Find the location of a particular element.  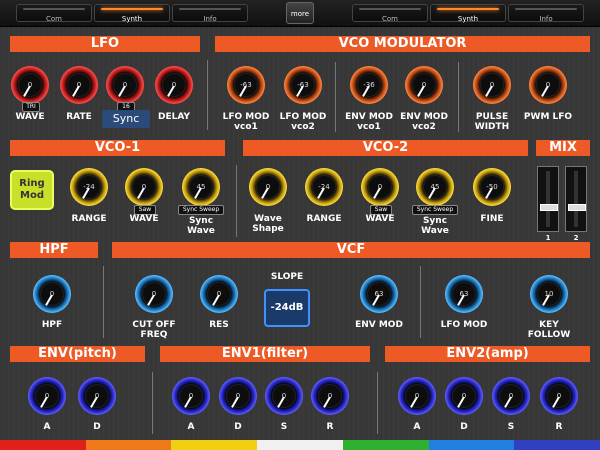

vco2-banner: VCO-2 is located at coordinates (385, 148).